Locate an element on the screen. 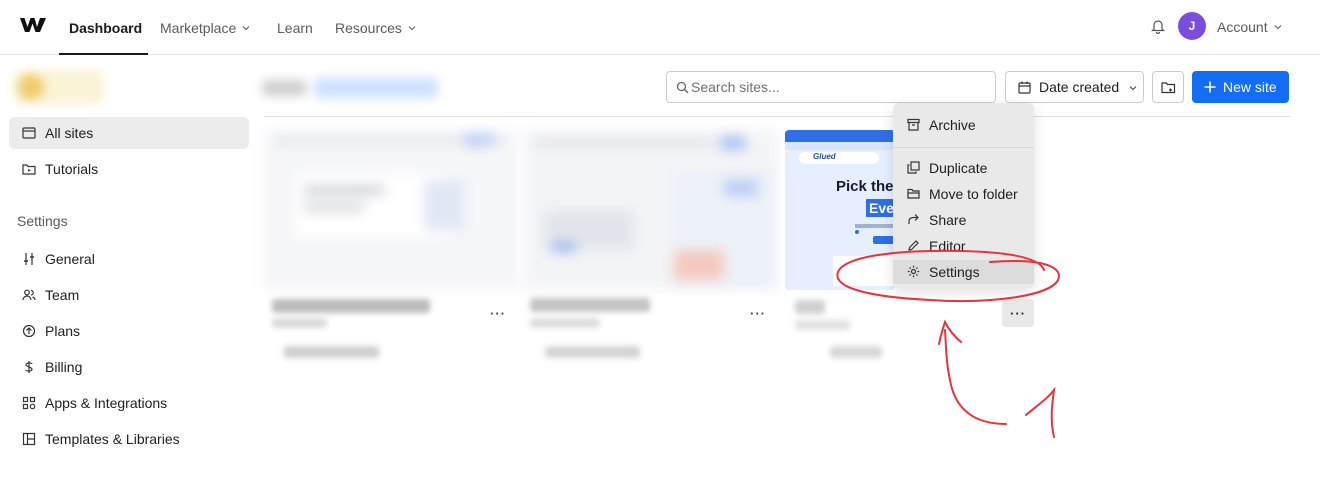 This screenshot has width=1320, height=483. menu-item-label: Editor is located at coordinates (947, 246).